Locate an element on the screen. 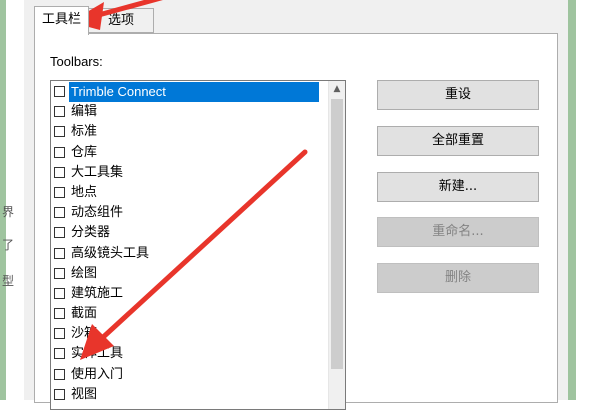 This screenshot has height=410, width=600. delete-button: 删除 is located at coordinates (458, 278).